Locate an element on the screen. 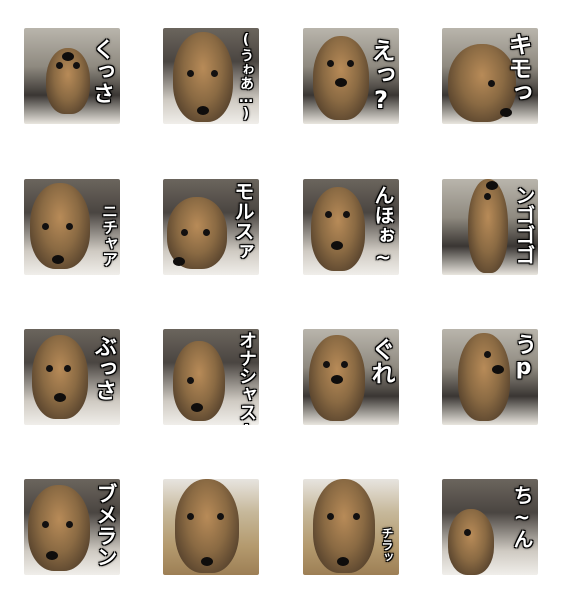  sticker-tile: うp is located at coordinates (490, 377).